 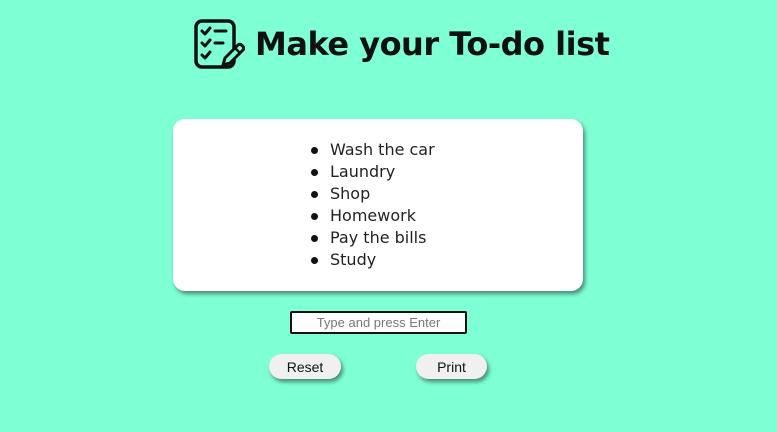 What do you see at coordinates (378, 322) in the screenshot?
I see `new-task-input` at bounding box center [378, 322].